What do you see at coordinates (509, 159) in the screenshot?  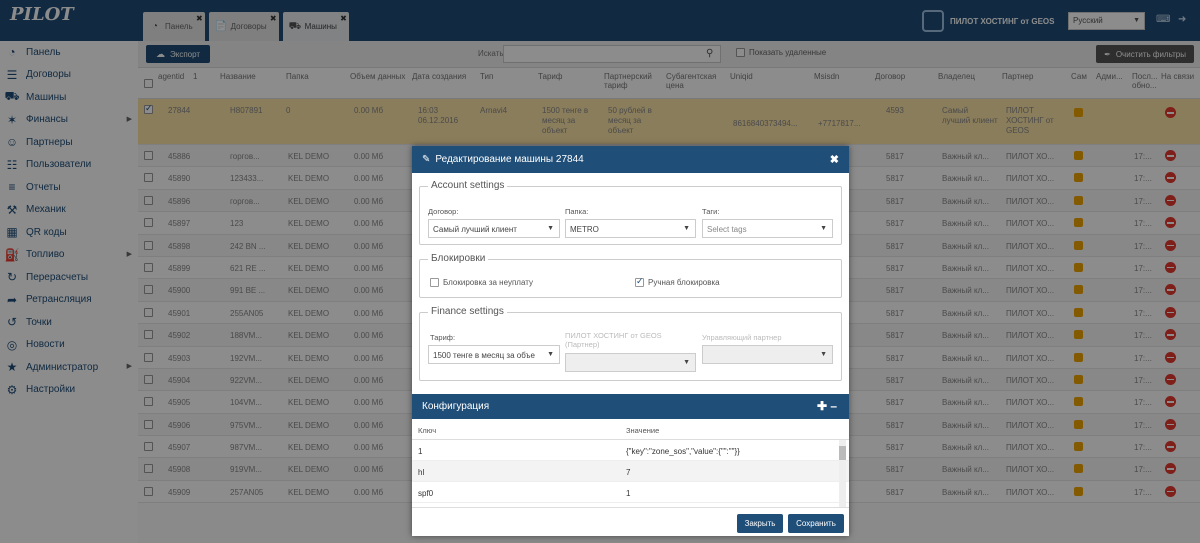 I see `dialog-title: Редактирование машины 27844` at bounding box center [509, 159].